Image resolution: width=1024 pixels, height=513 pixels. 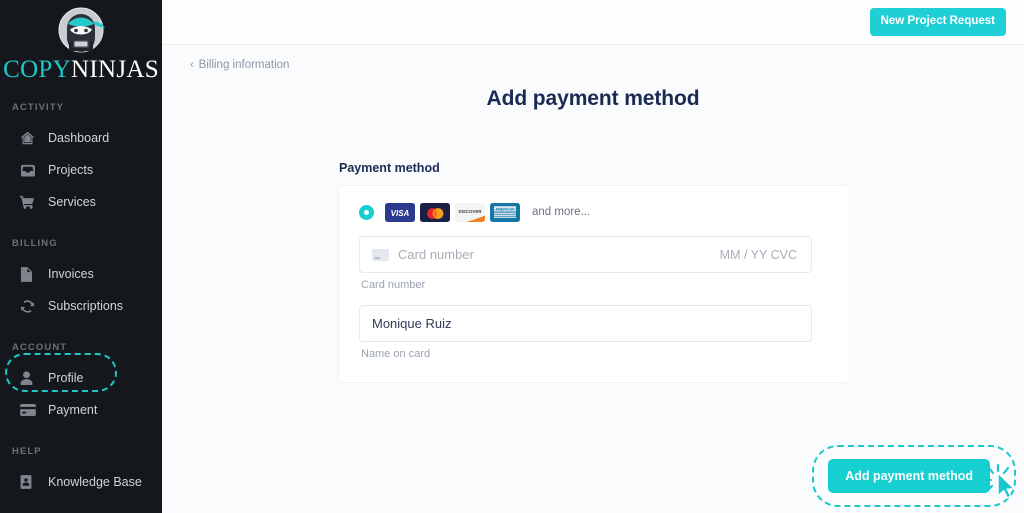 What do you see at coordinates (29, 138) in the screenshot?
I see `home-icon` at bounding box center [29, 138].